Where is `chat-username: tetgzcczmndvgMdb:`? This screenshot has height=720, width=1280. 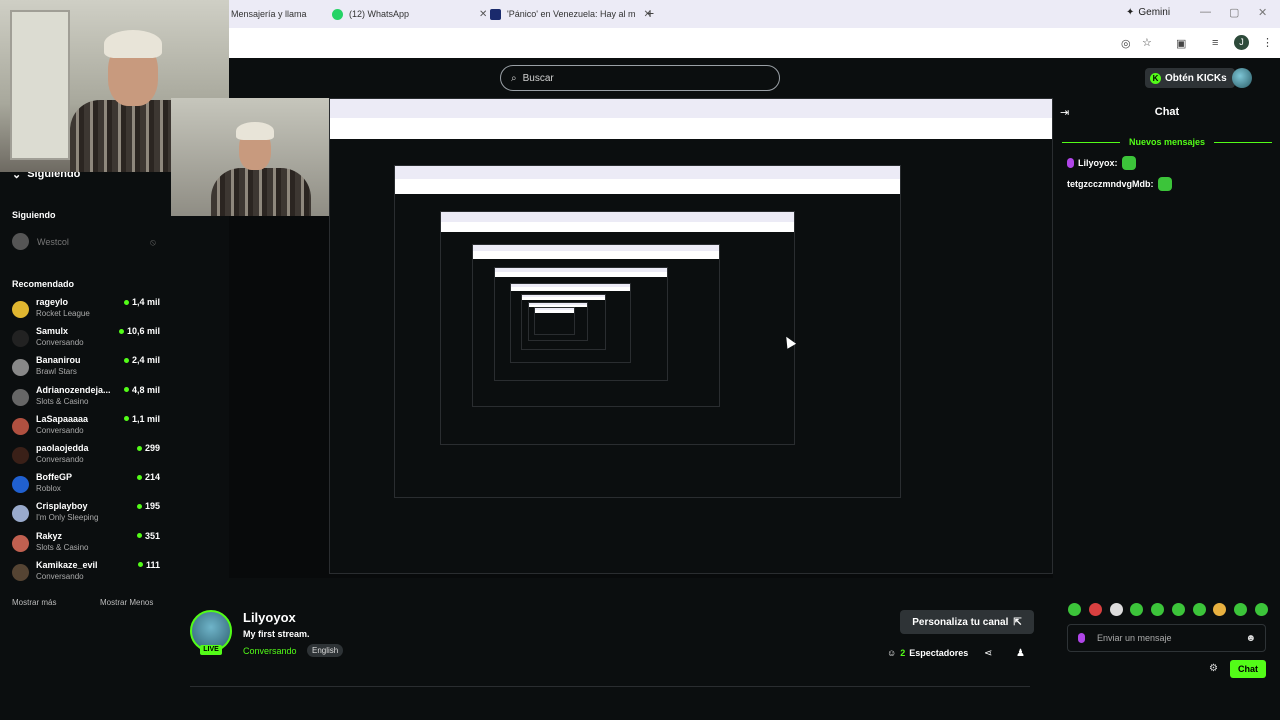
chat-username: tetgzcczmndvgMdb: is located at coordinates (1110, 184).